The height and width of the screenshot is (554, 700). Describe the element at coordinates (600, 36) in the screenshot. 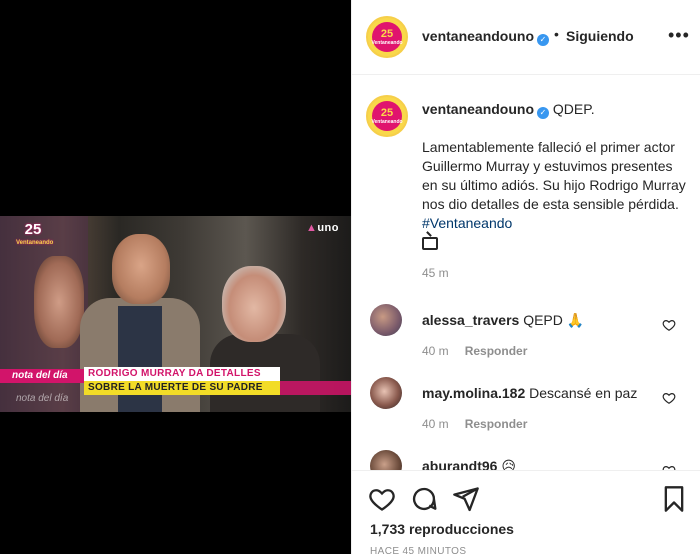

I see `following-button: Siguiendo` at that location.